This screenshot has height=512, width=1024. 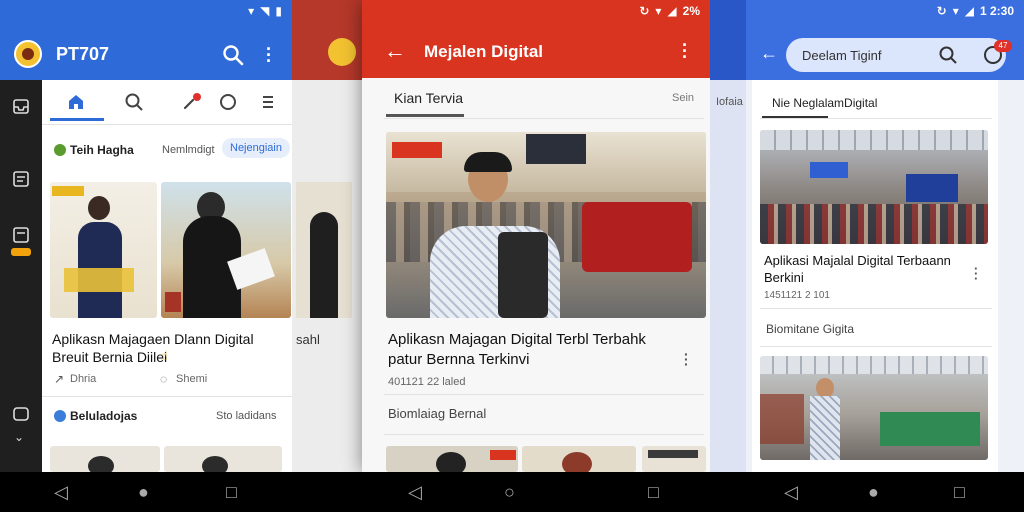 I want to click on tab-kian-tervia: Kian Tervia, so click(x=428, y=98).